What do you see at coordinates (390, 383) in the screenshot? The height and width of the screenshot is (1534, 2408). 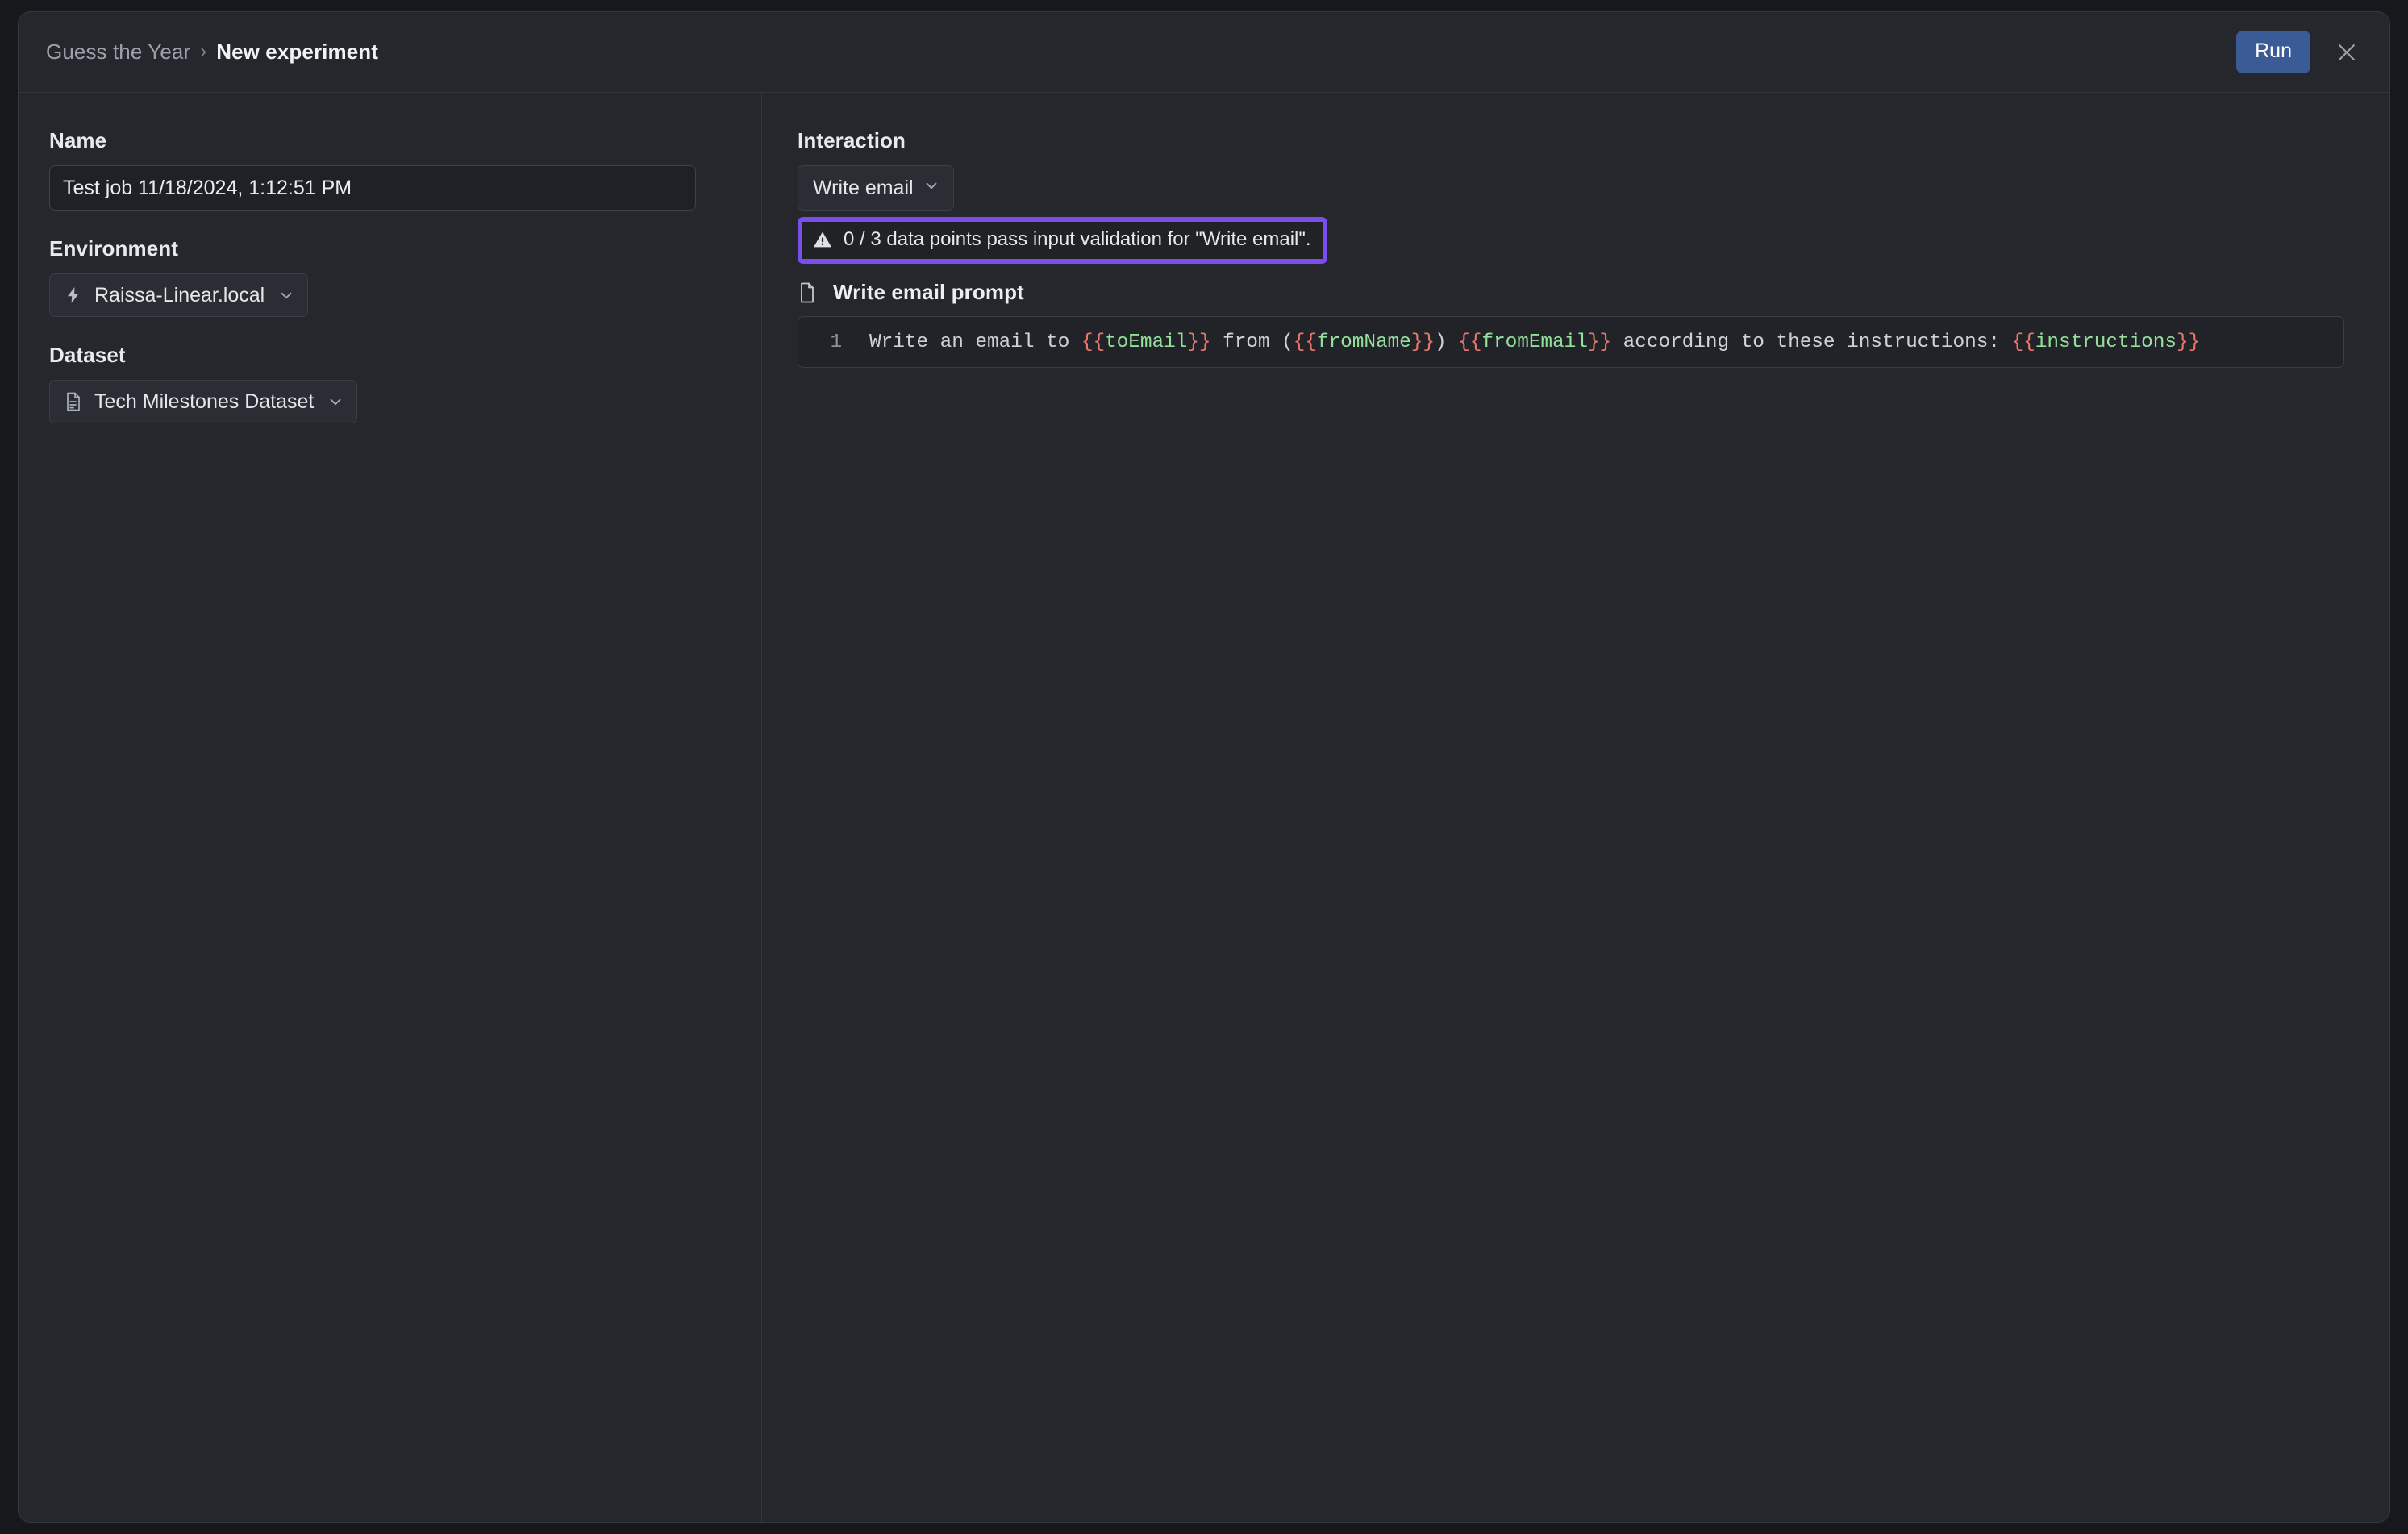 I see `dataset-field-group: Dataset Tech Milestones Dataset` at bounding box center [390, 383].